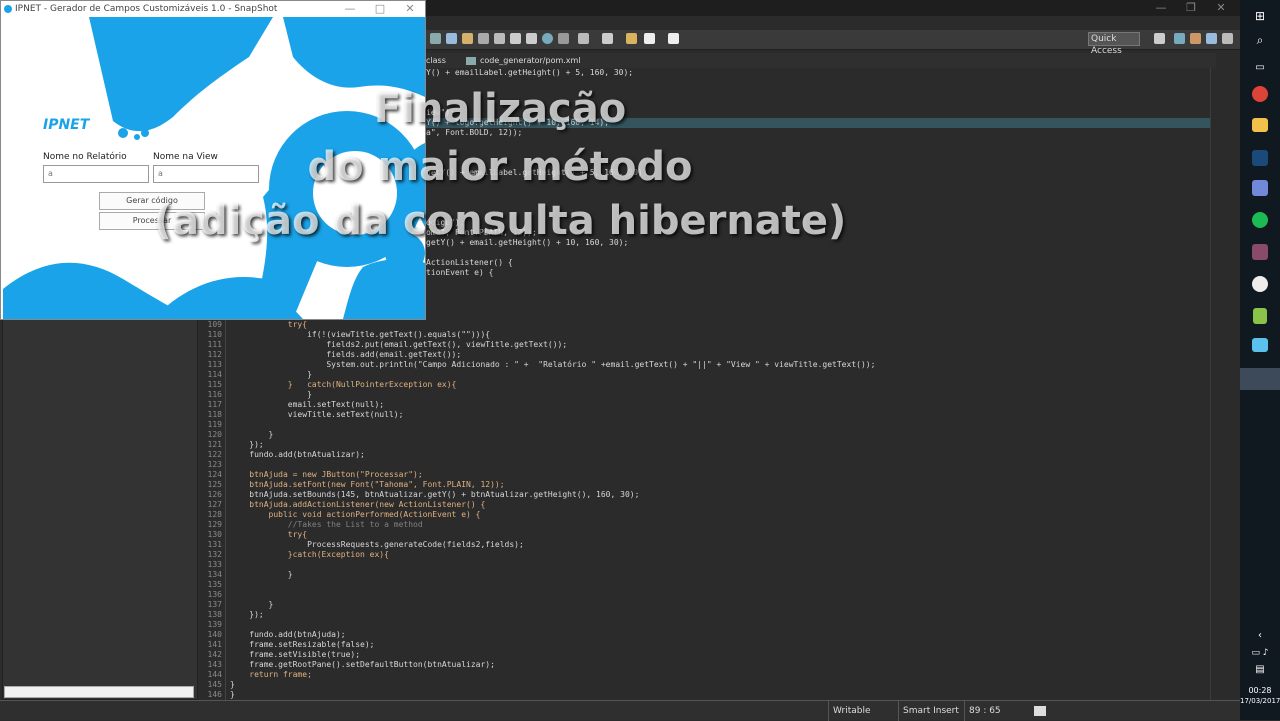  I want to click on code-text: });, so click(246, 615).